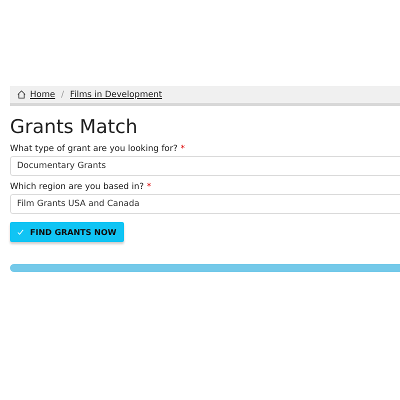  Describe the element at coordinates (205, 204) in the screenshot. I see `input-field: Film Grants USA and Canada` at that location.